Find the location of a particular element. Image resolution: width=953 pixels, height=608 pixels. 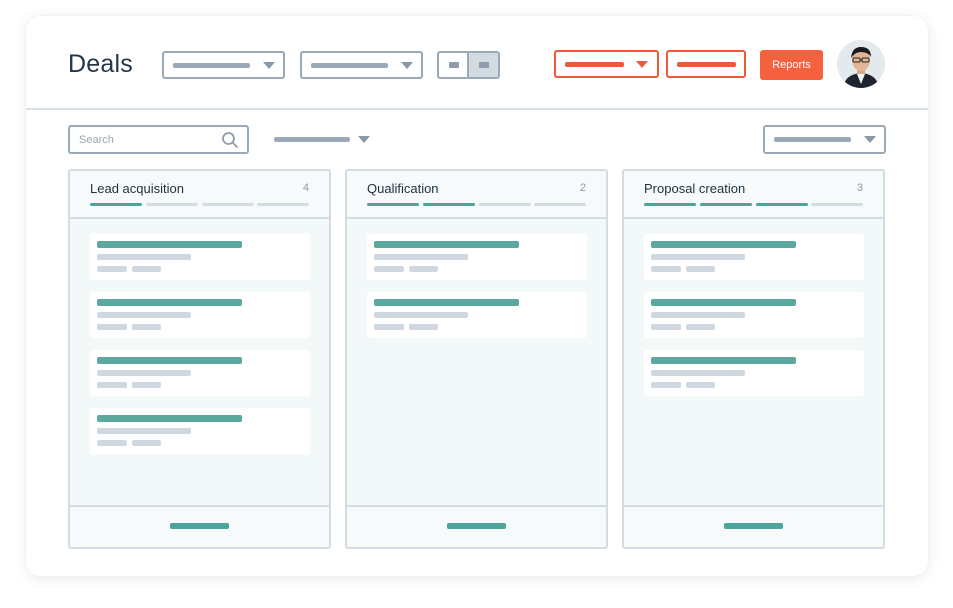

avatar is located at coordinates (861, 64).